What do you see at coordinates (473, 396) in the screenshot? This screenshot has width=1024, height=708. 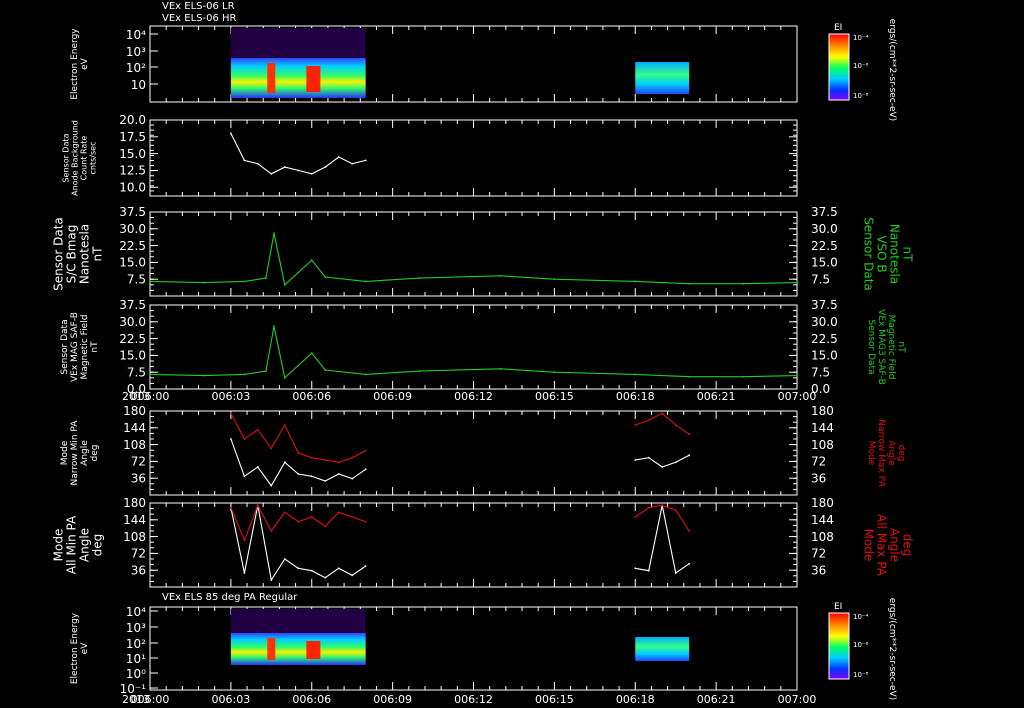 I see `x-tick-label-mid: 006:12` at bounding box center [473, 396].